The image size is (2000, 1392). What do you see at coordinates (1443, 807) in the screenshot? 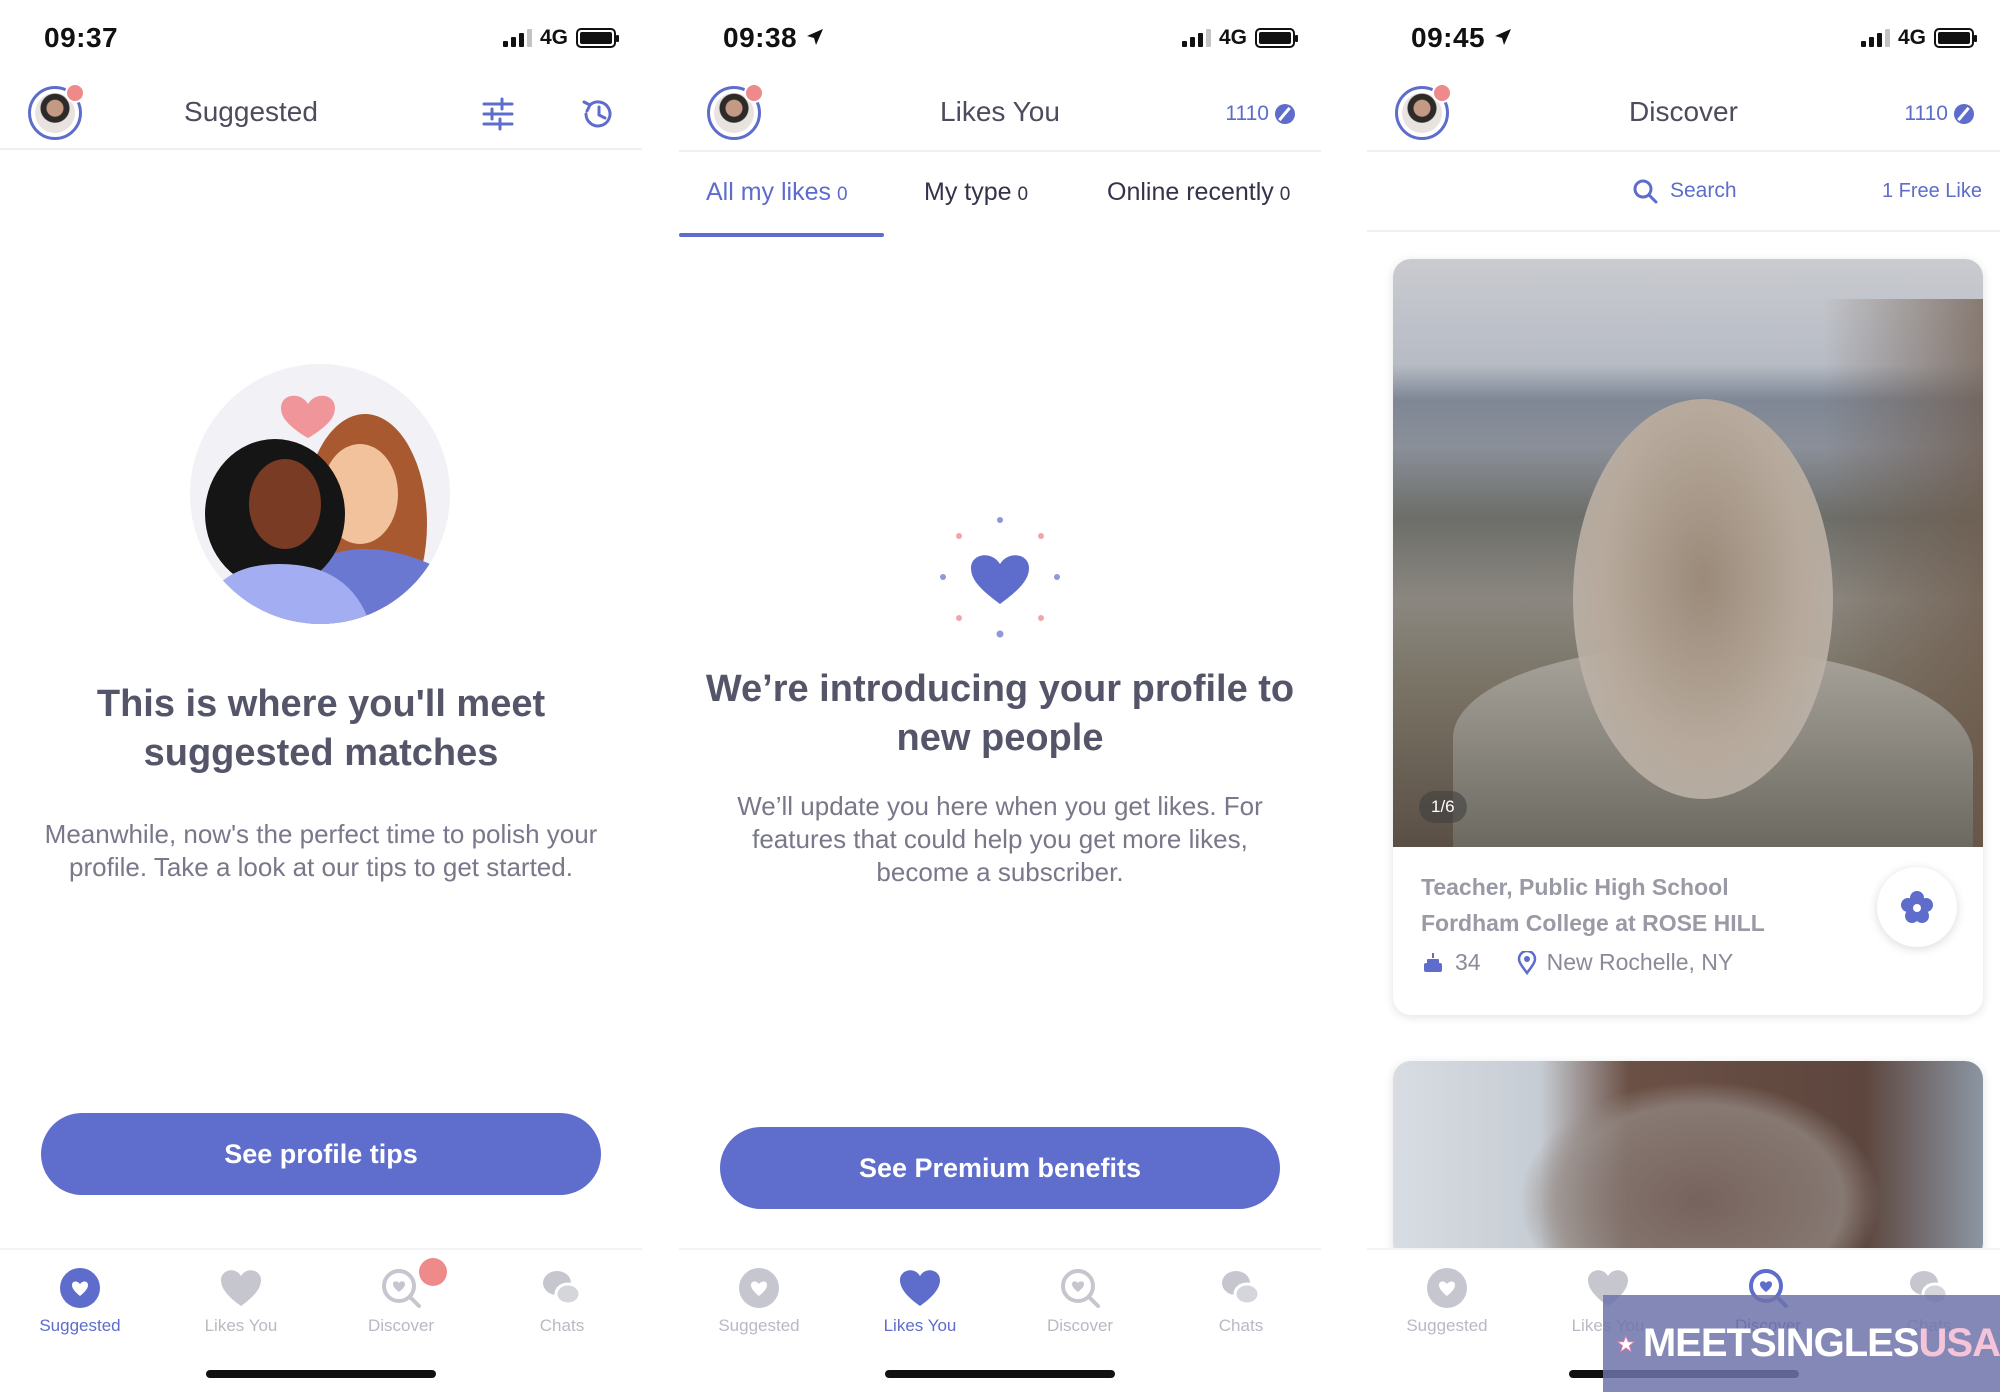
I see `photo-counter: 1/6` at bounding box center [1443, 807].